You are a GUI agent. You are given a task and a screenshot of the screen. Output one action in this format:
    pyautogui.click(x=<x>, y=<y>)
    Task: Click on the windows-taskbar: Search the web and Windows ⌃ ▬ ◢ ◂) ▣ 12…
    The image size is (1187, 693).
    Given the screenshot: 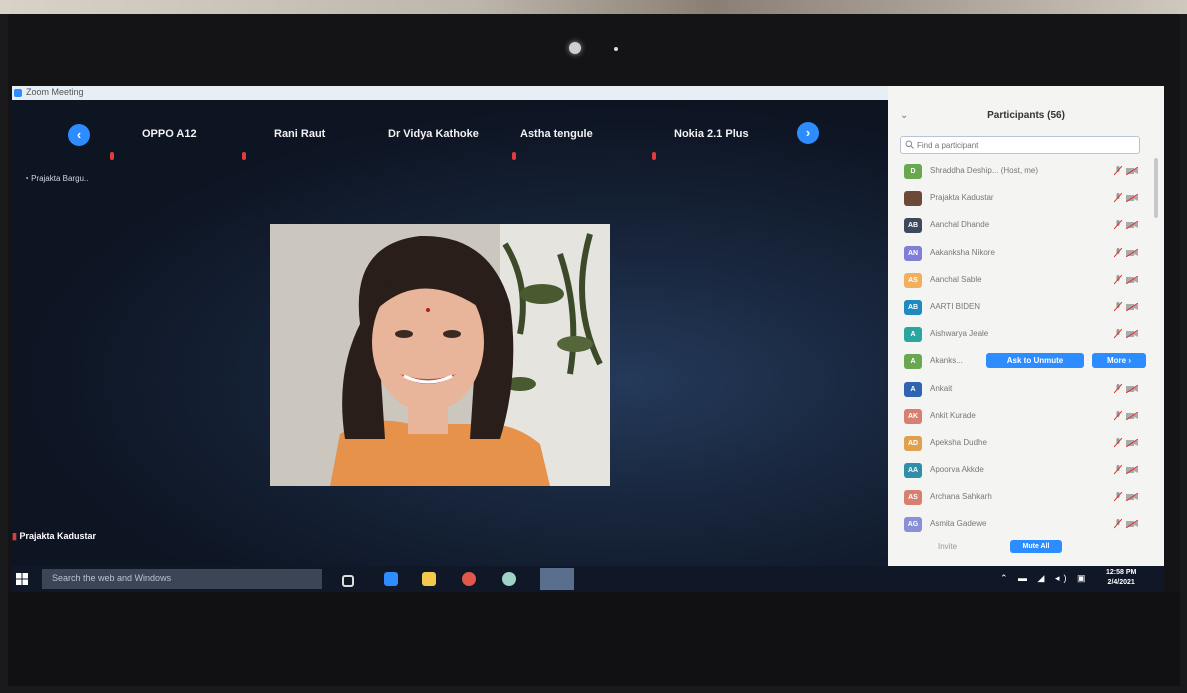 What is the action you would take?
    pyautogui.click(x=588, y=579)
    